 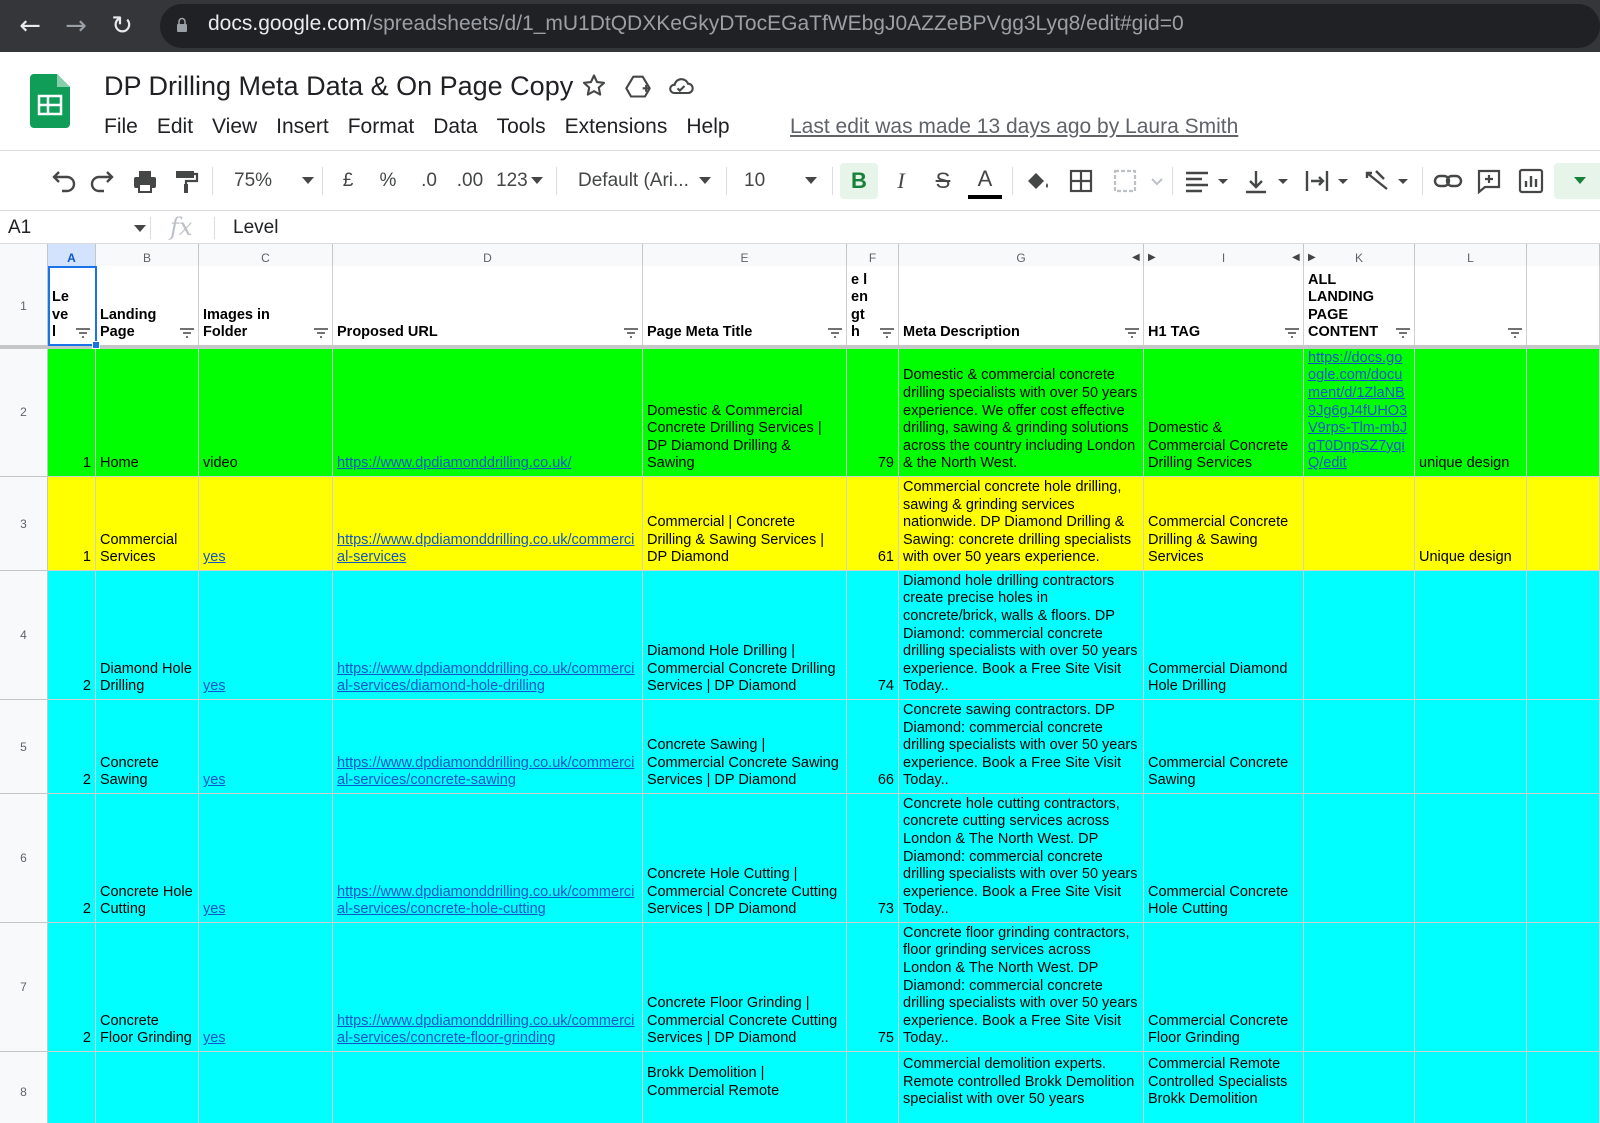 I want to click on row-header-8: 8, so click(x=24, y=1087).